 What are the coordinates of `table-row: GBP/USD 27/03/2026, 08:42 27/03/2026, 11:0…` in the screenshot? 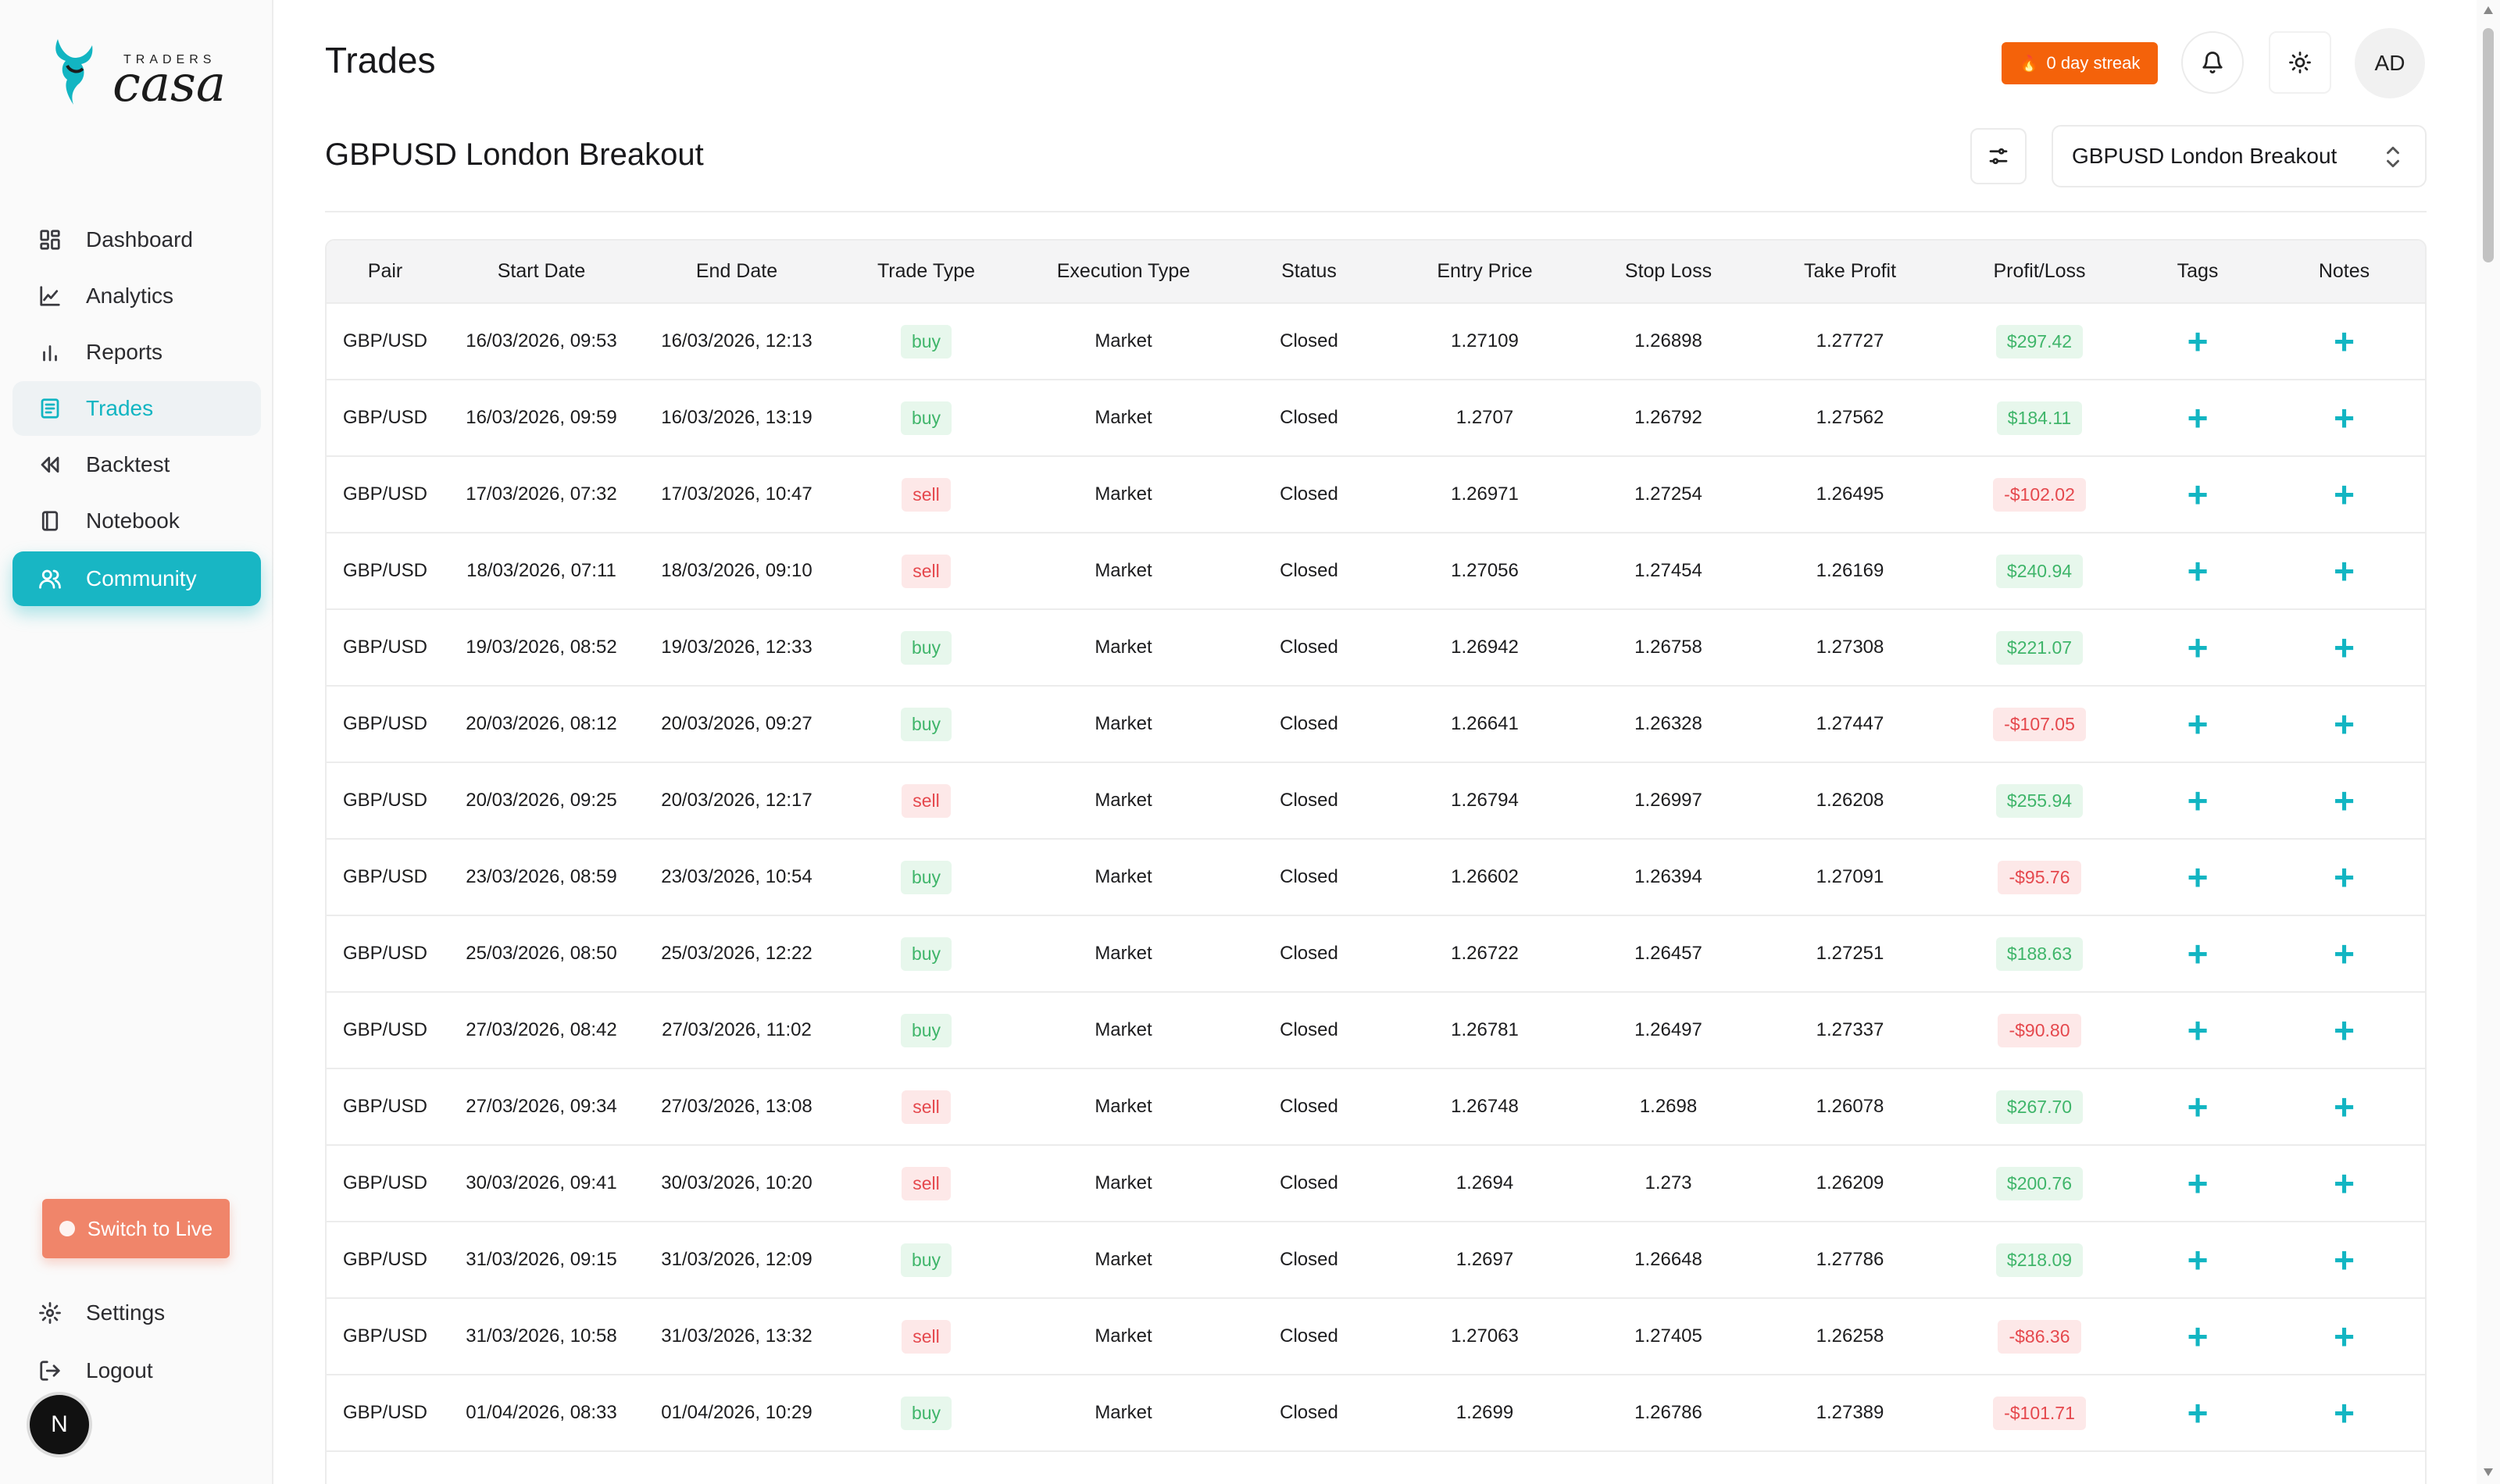 It's located at (1376, 1030).